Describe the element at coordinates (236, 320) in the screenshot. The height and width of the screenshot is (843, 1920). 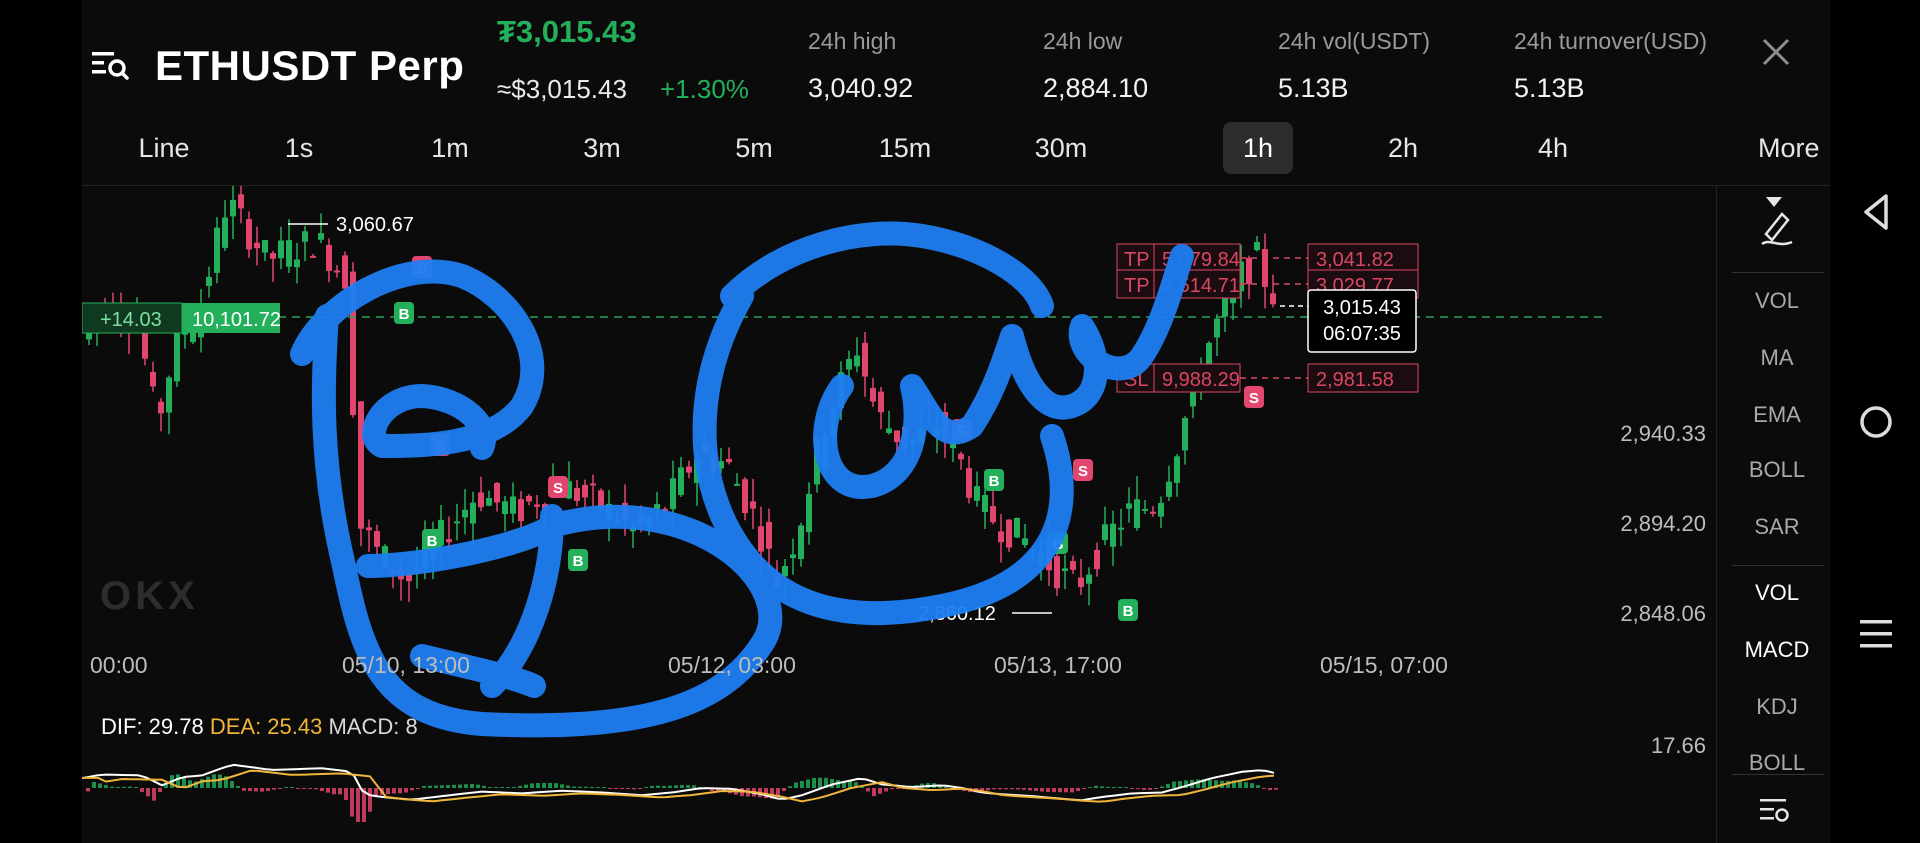
I see `position-entry: 10,101.72` at that location.